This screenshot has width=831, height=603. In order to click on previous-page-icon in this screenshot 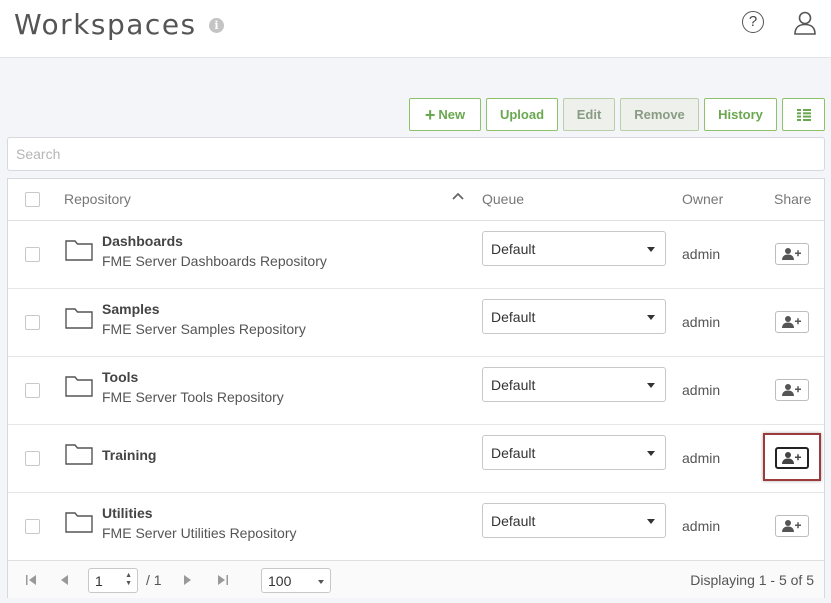, I will do `click(65, 580)`.